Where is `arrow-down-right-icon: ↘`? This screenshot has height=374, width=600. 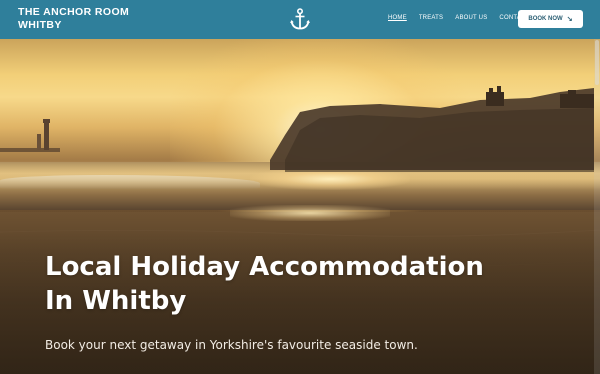 arrow-down-right-icon: ↘ is located at coordinates (569, 19).